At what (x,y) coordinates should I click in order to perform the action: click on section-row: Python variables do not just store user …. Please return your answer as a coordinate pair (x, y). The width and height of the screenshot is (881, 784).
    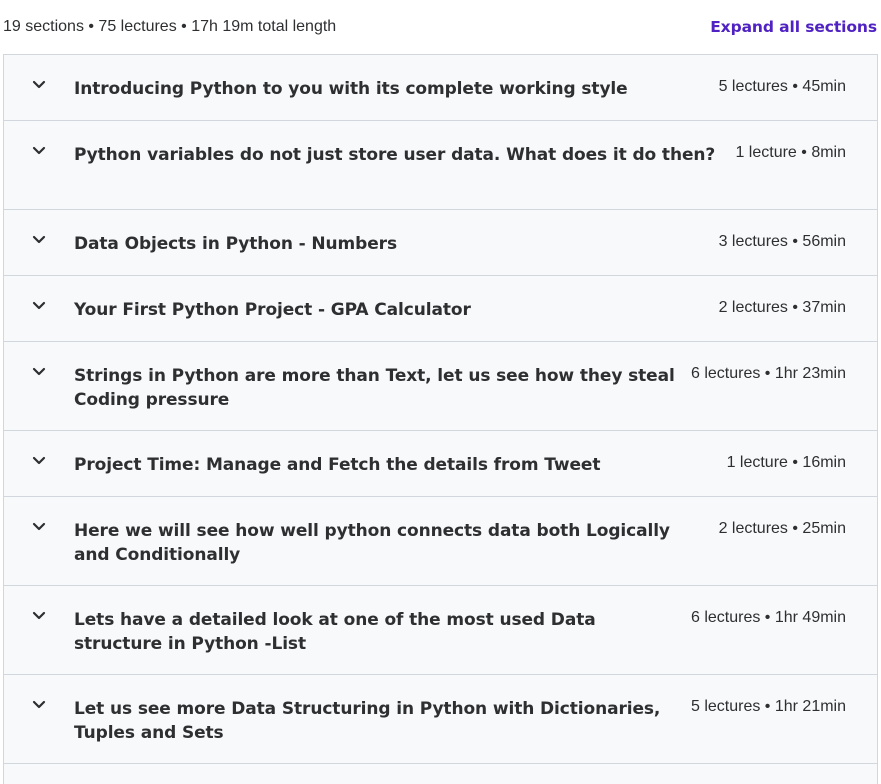
    Looking at the image, I should click on (440, 165).